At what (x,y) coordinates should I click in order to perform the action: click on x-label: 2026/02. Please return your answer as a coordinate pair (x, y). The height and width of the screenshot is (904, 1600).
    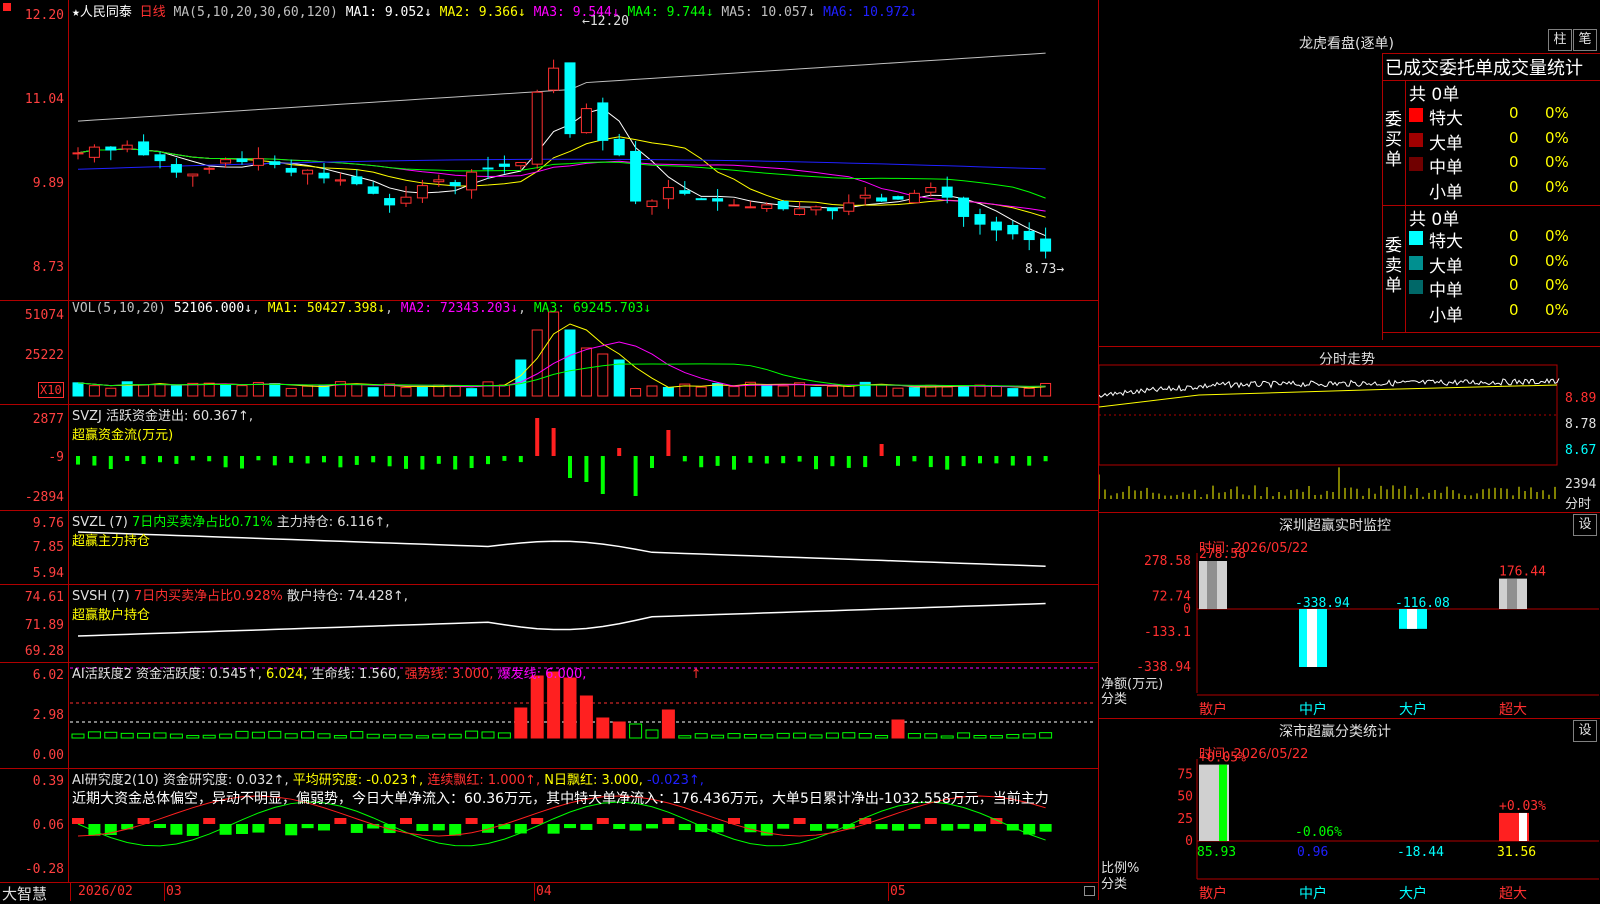
    Looking at the image, I should click on (105, 891).